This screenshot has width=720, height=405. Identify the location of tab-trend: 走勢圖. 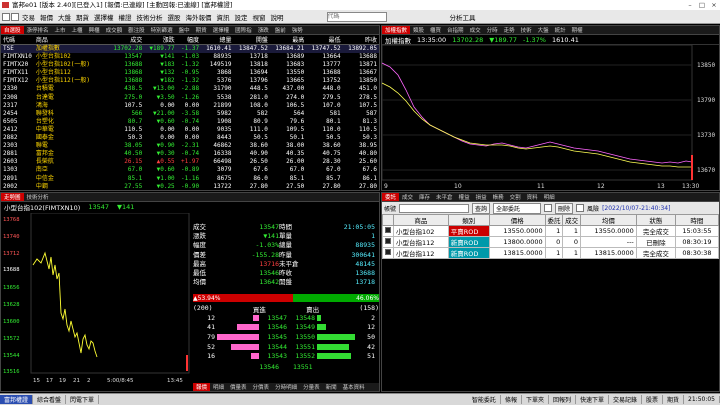
(12, 197).